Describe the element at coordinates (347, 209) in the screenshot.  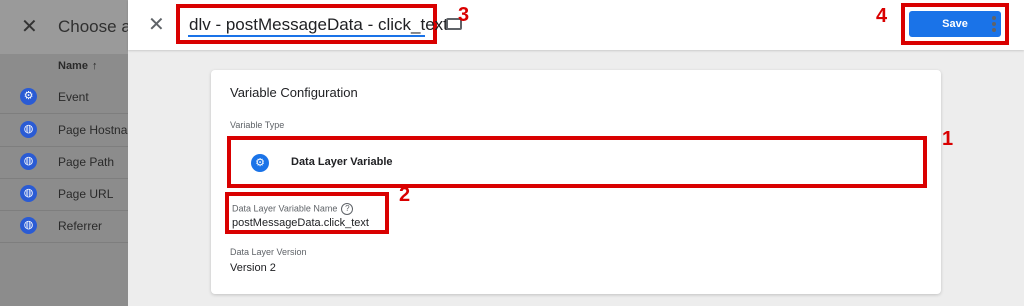
I see `help-icon: ?` at that location.